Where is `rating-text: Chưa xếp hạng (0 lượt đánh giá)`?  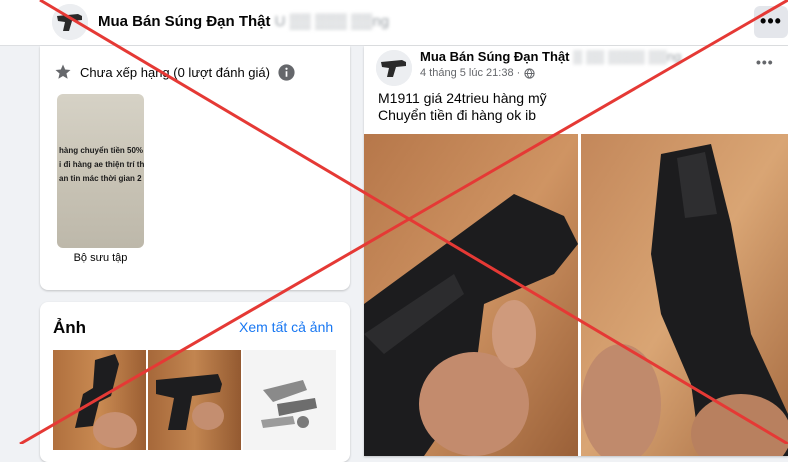
rating-text: Chưa xếp hạng (0 lượt đánh giá) is located at coordinates (175, 72).